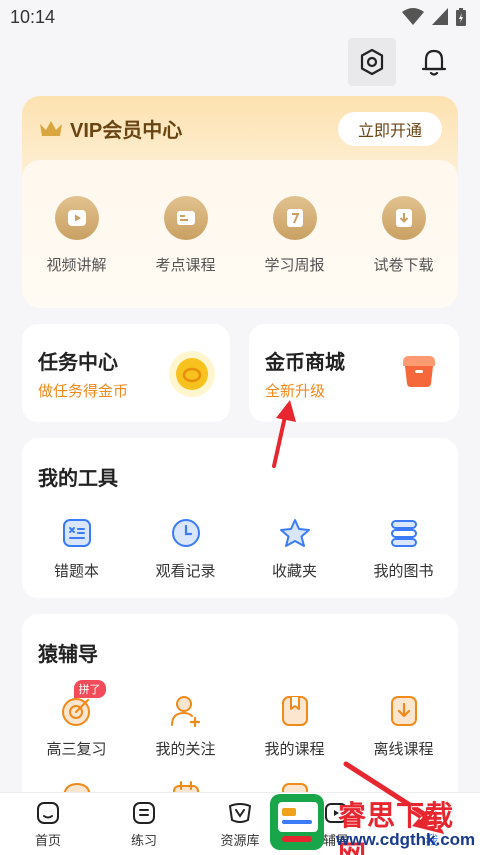 This screenshot has height=855, width=480. What do you see at coordinates (51, 128) in the screenshot?
I see `crown-icon` at bounding box center [51, 128].